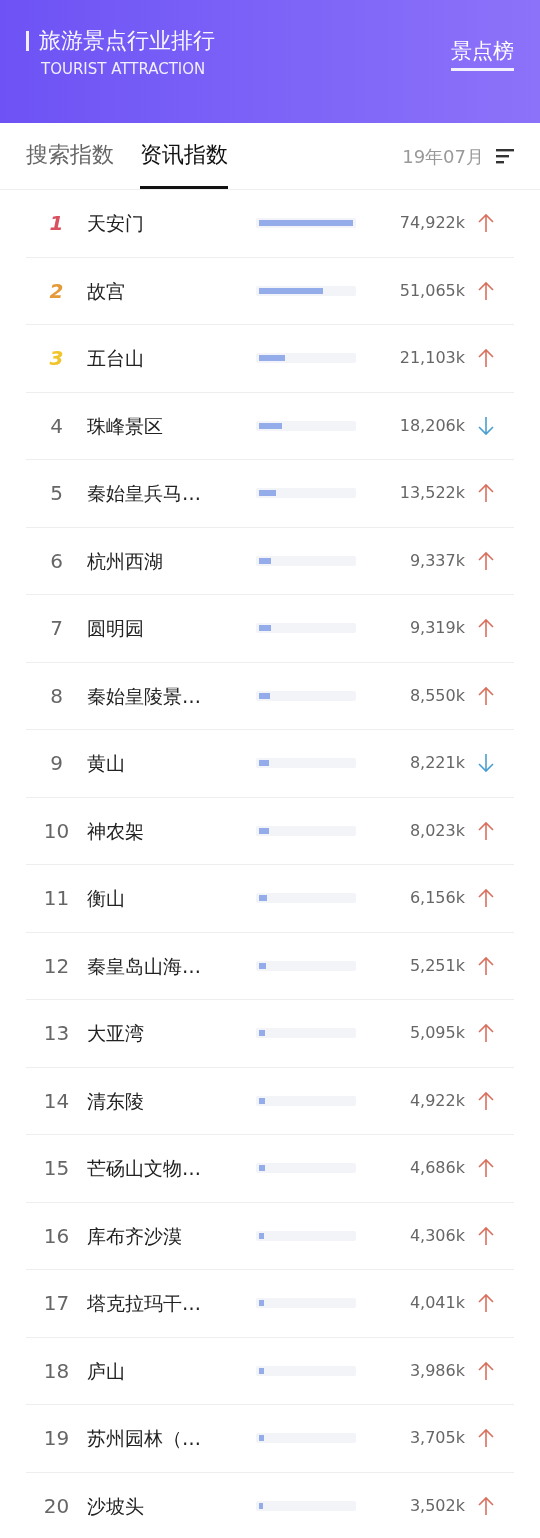  Describe the element at coordinates (106, 763) in the screenshot. I see `attraction-name: 黄山` at that location.